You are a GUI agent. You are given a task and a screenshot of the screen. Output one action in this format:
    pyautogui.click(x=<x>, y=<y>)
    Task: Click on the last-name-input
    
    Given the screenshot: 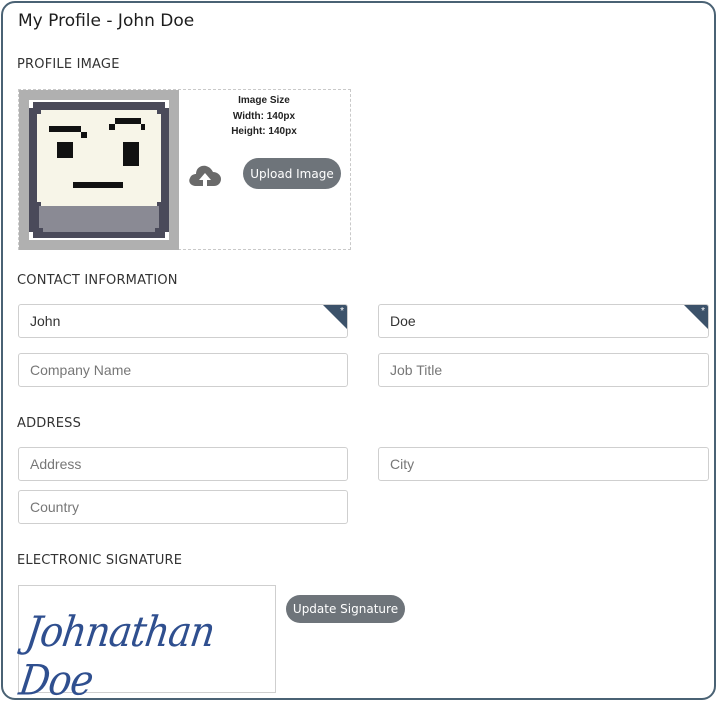 What is the action you would take?
    pyautogui.click(x=543, y=321)
    